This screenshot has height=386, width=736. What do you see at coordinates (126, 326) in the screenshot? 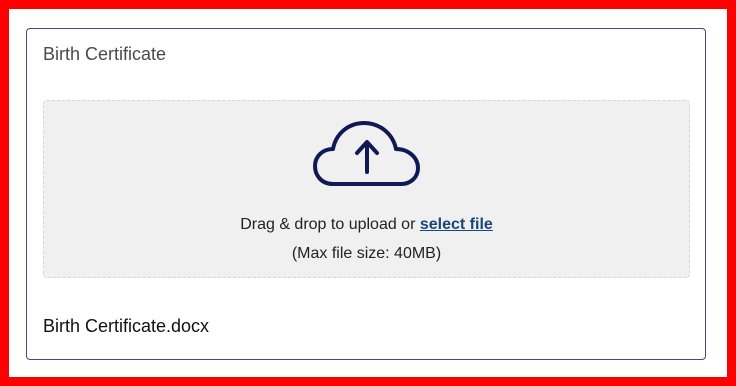
I see `uploaded-file-name: Birth Certificate.docx` at bounding box center [126, 326].